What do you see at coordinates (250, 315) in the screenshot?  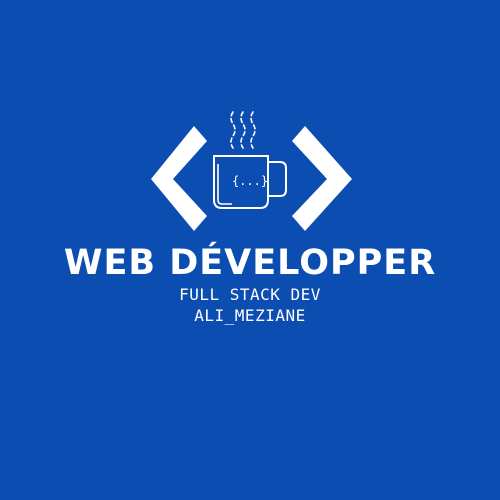 I see `author-name: ALI_MEZIANE` at bounding box center [250, 315].